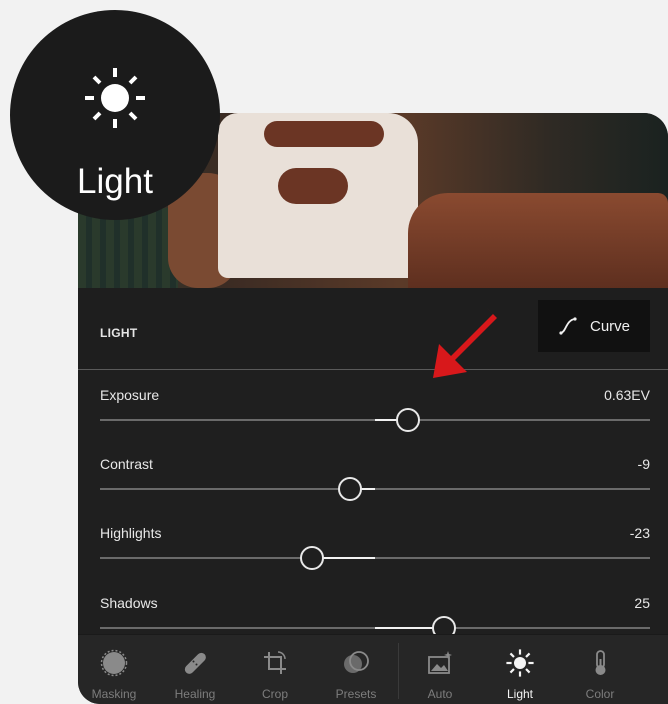 This screenshot has width=668, height=704. What do you see at coordinates (130, 395) in the screenshot?
I see `slider-label: Exposure` at bounding box center [130, 395].